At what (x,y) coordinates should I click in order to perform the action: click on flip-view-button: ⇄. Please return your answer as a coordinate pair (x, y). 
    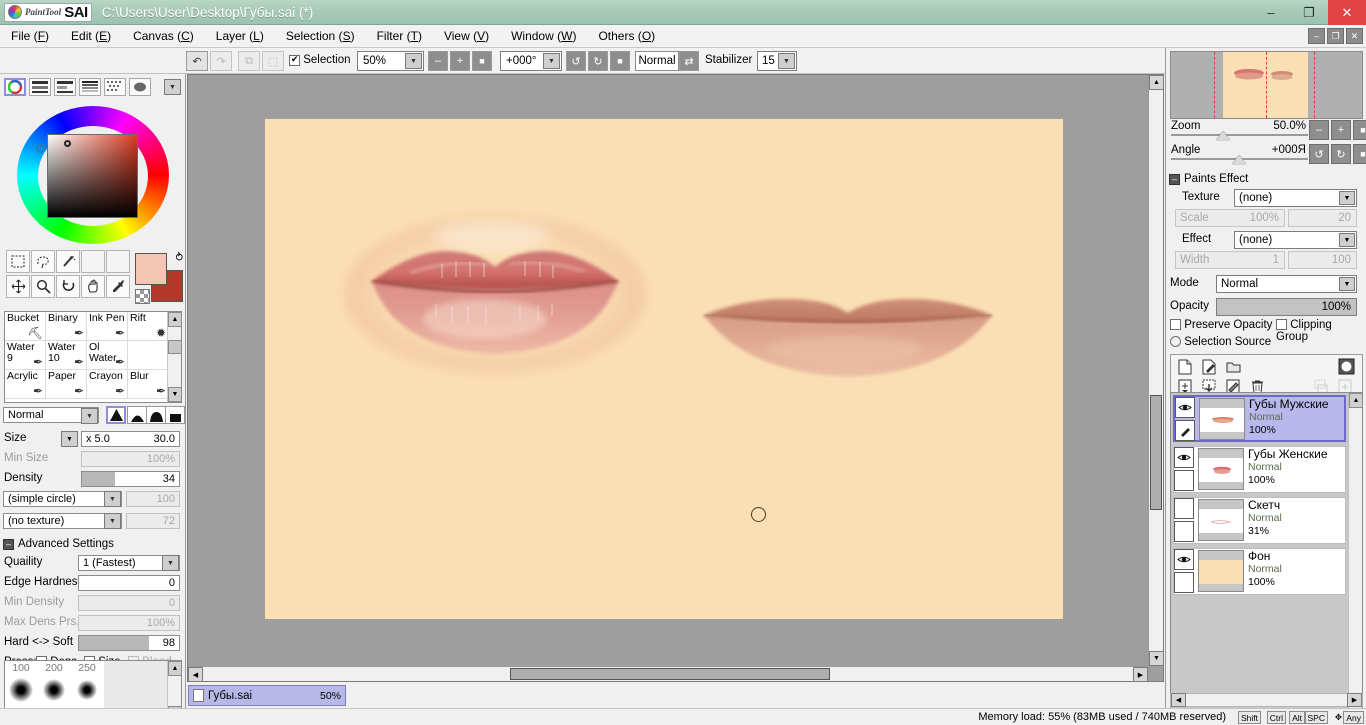
    Looking at the image, I should click on (689, 61).